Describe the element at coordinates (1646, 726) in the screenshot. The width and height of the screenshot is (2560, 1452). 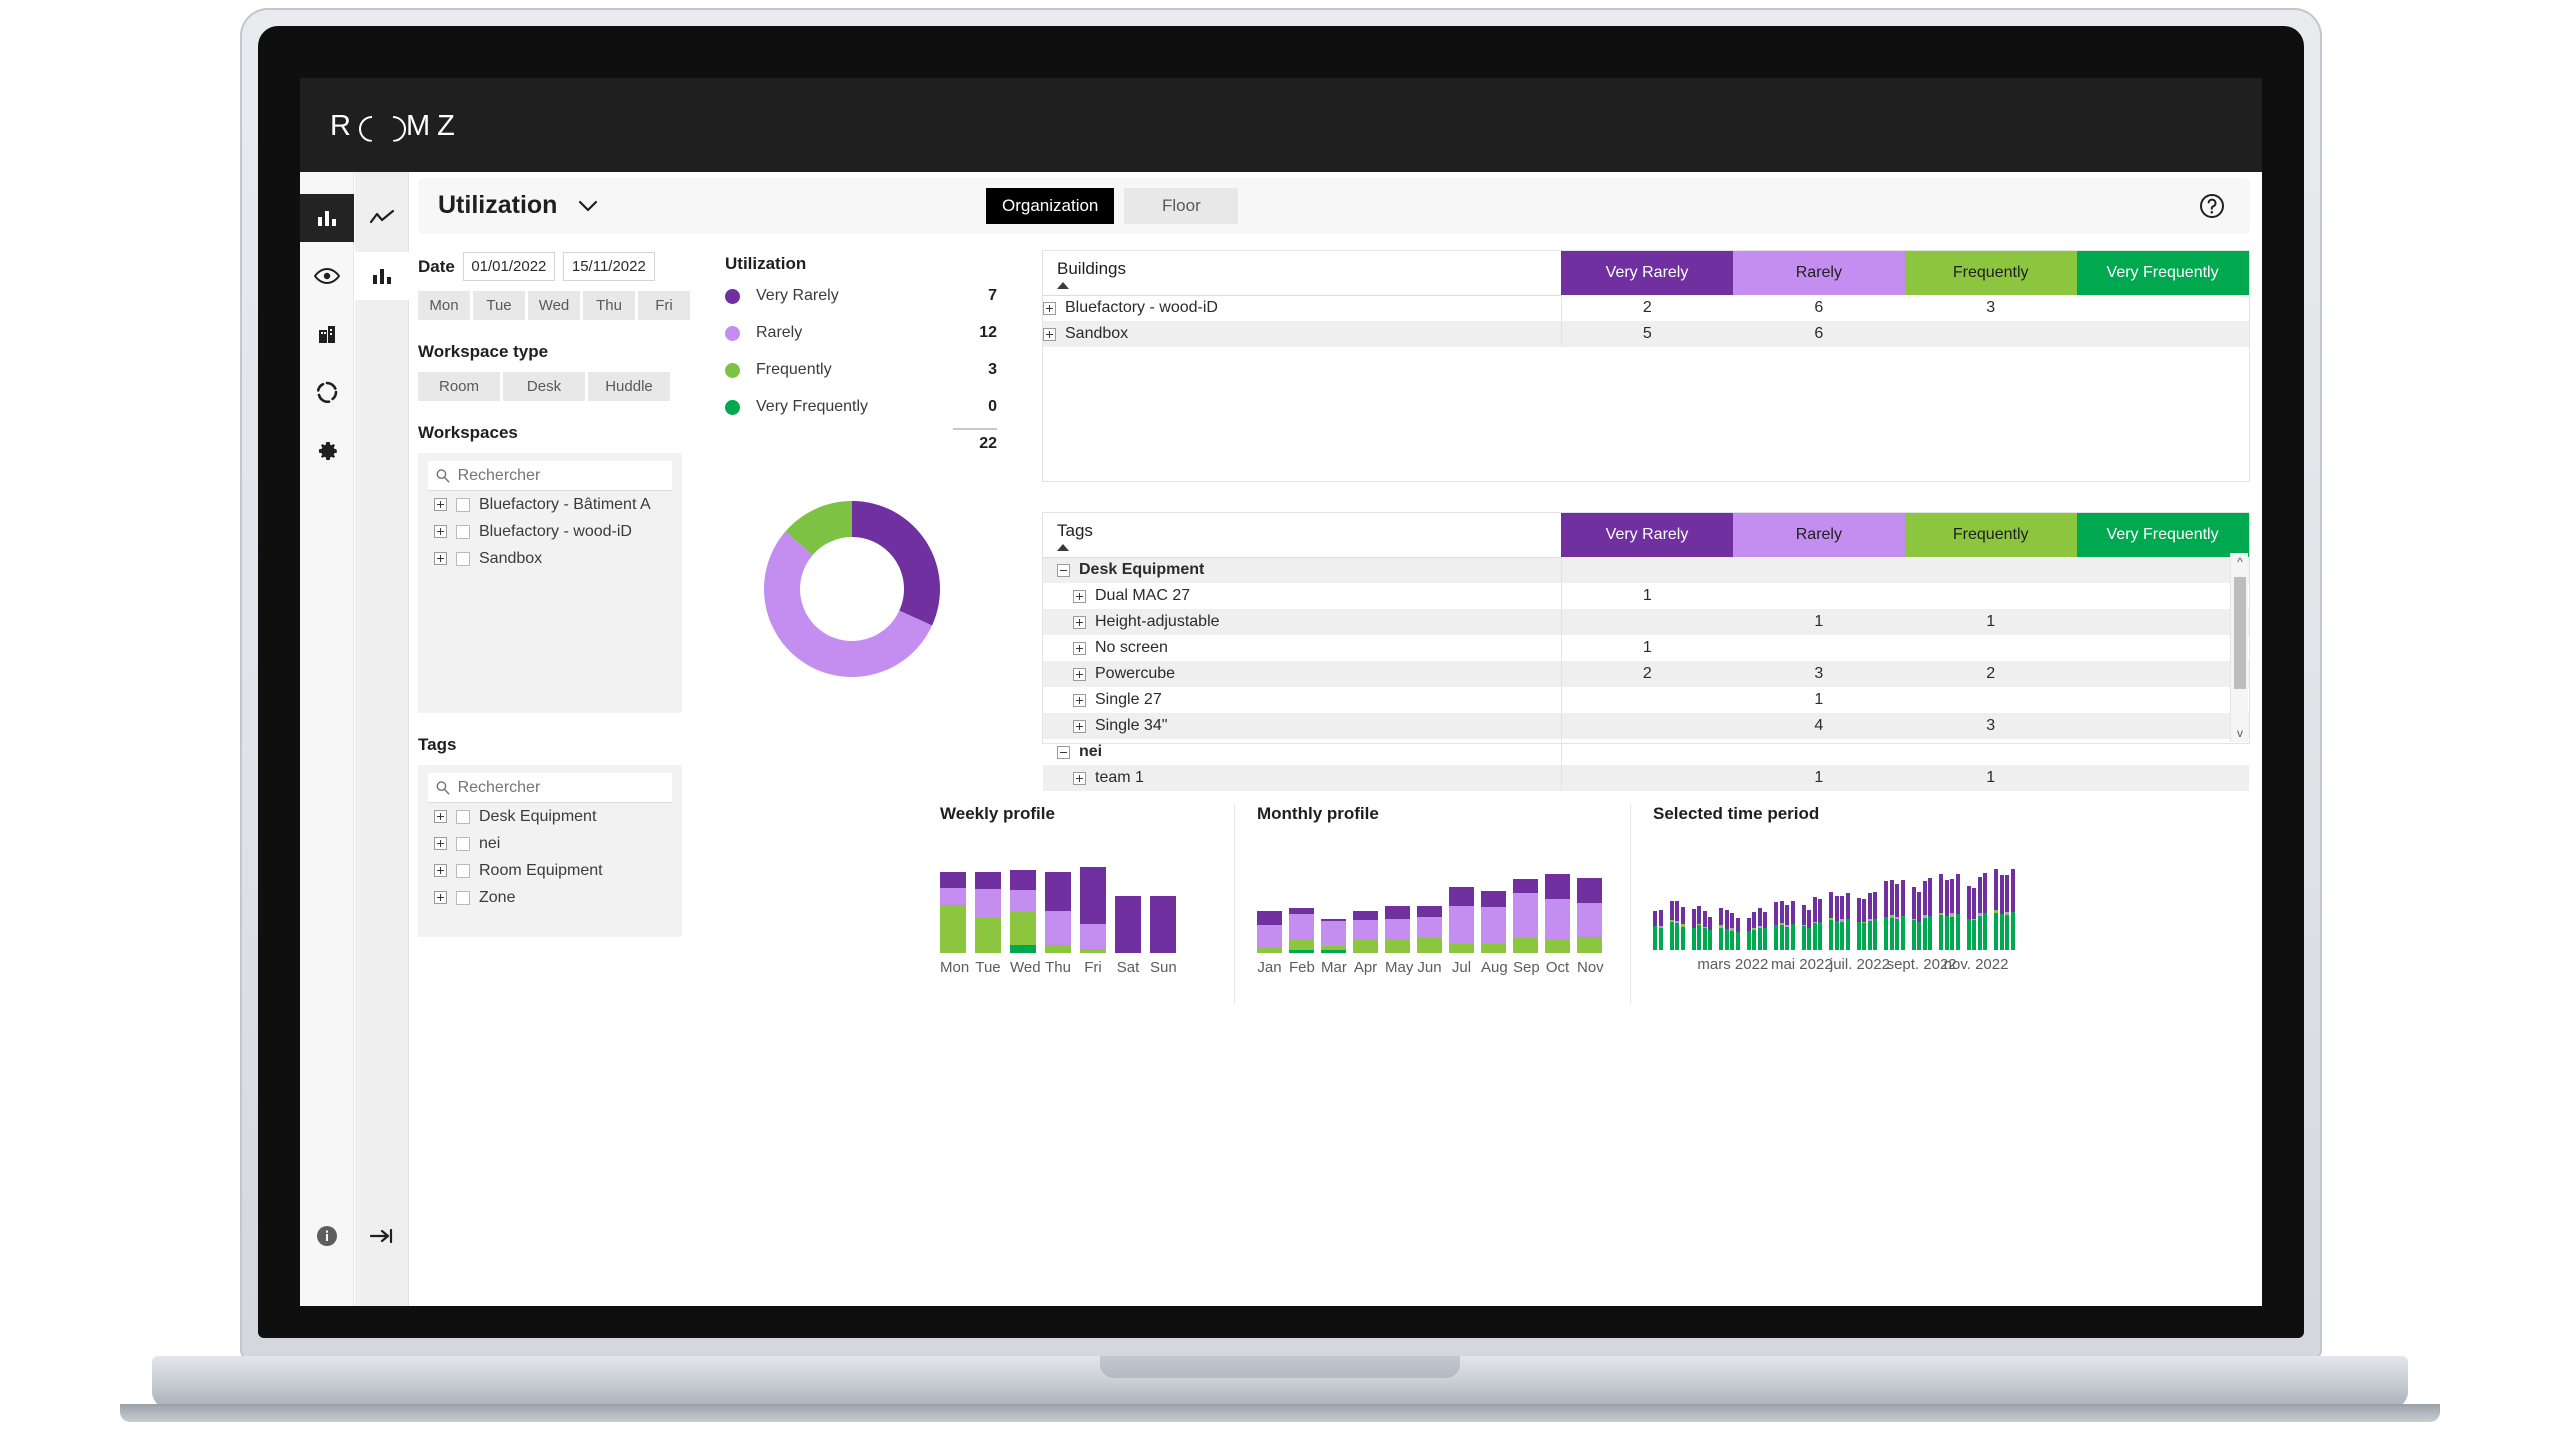
I see `table-row: Single 34" 4 3` at that location.